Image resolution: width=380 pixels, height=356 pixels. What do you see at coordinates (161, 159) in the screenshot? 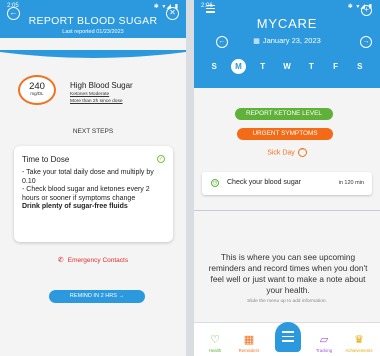
I see `check-circle-icon: ✓` at bounding box center [161, 159].